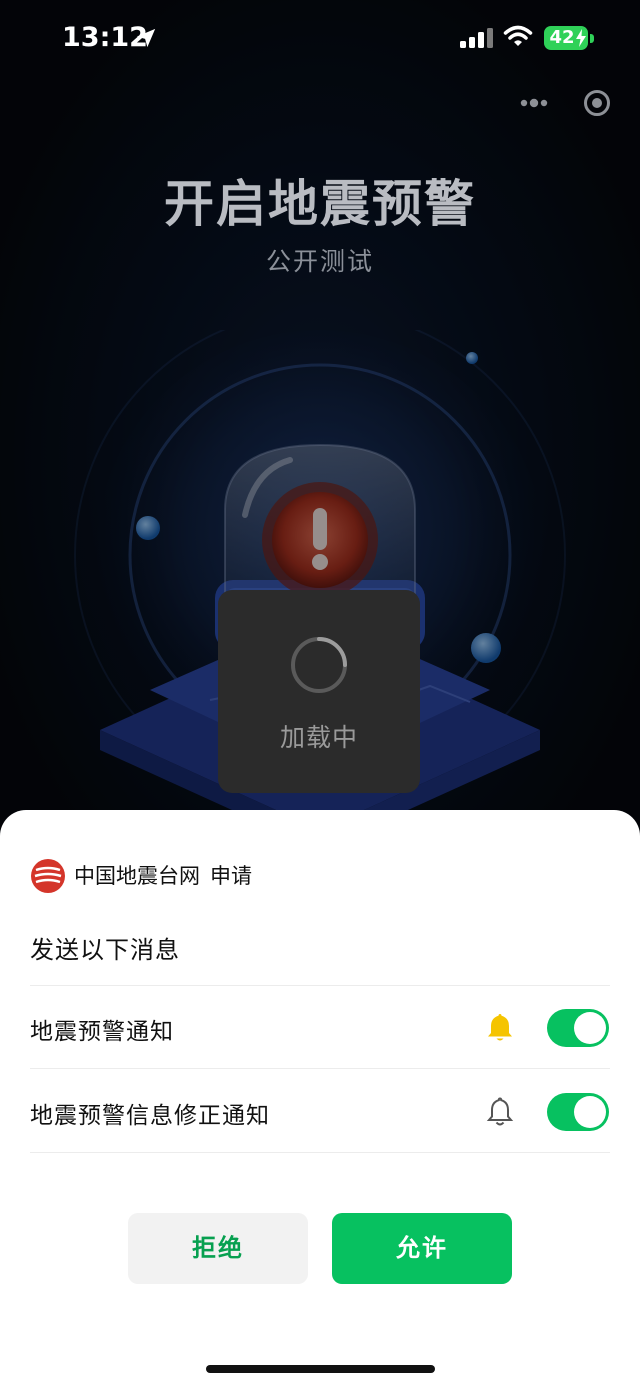  I want to click on more-dots-icon, so click(534, 103).